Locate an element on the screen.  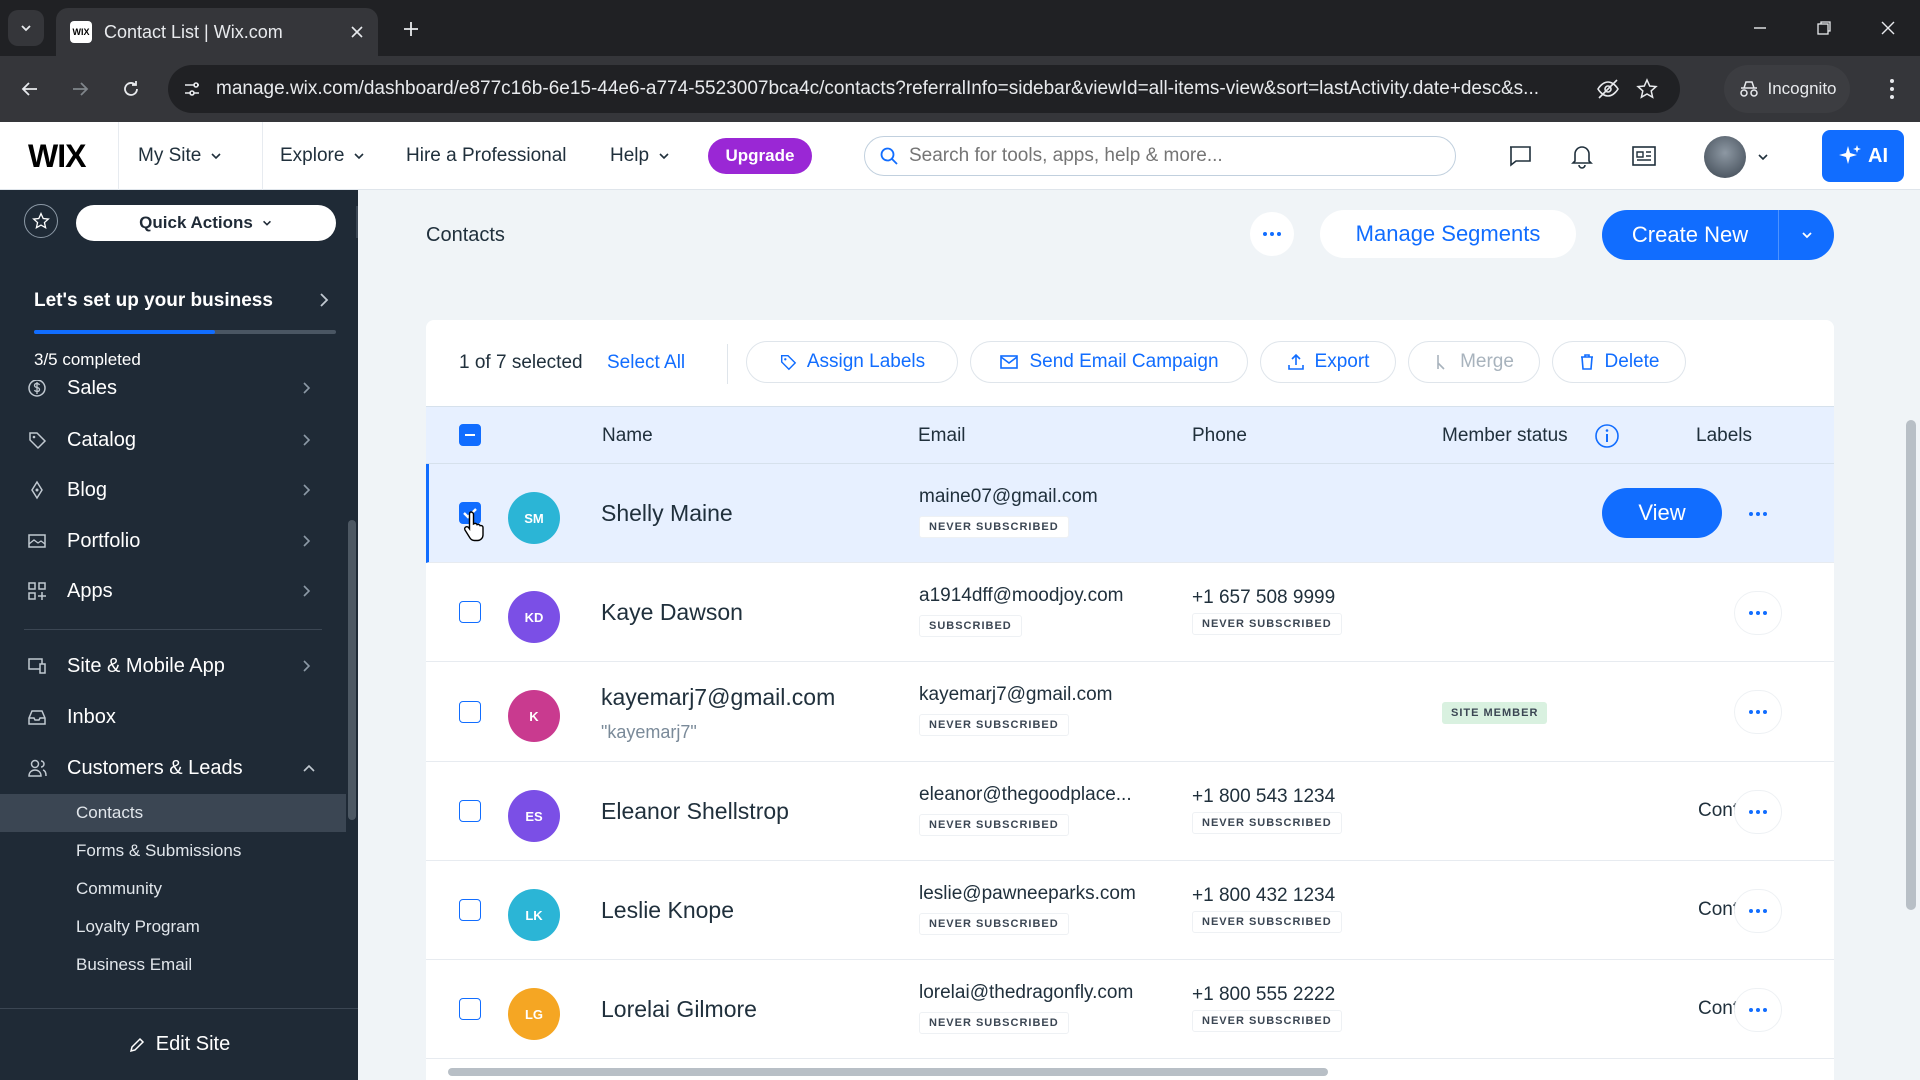
sidebar-subitem-loyalty: Loyalty Program is located at coordinates (173, 927).